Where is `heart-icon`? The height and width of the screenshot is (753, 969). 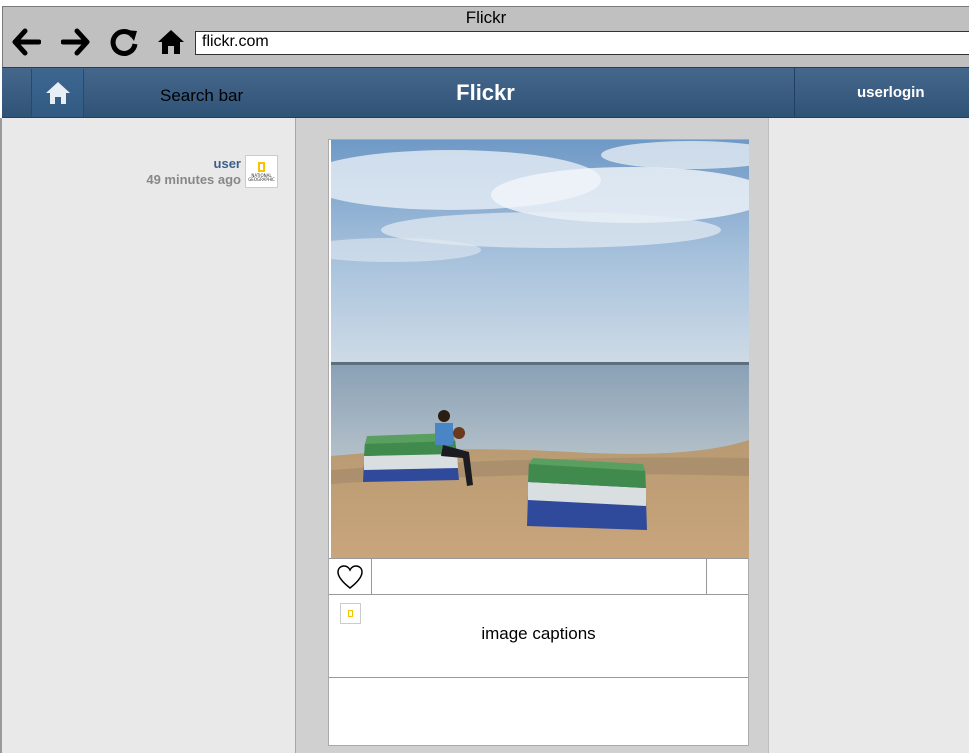 heart-icon is located at coordinates (350, 577).